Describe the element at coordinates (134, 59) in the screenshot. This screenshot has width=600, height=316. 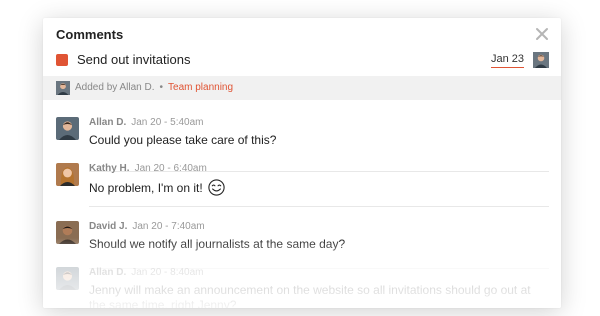
I see `task-name: Send out invitations` at that location.